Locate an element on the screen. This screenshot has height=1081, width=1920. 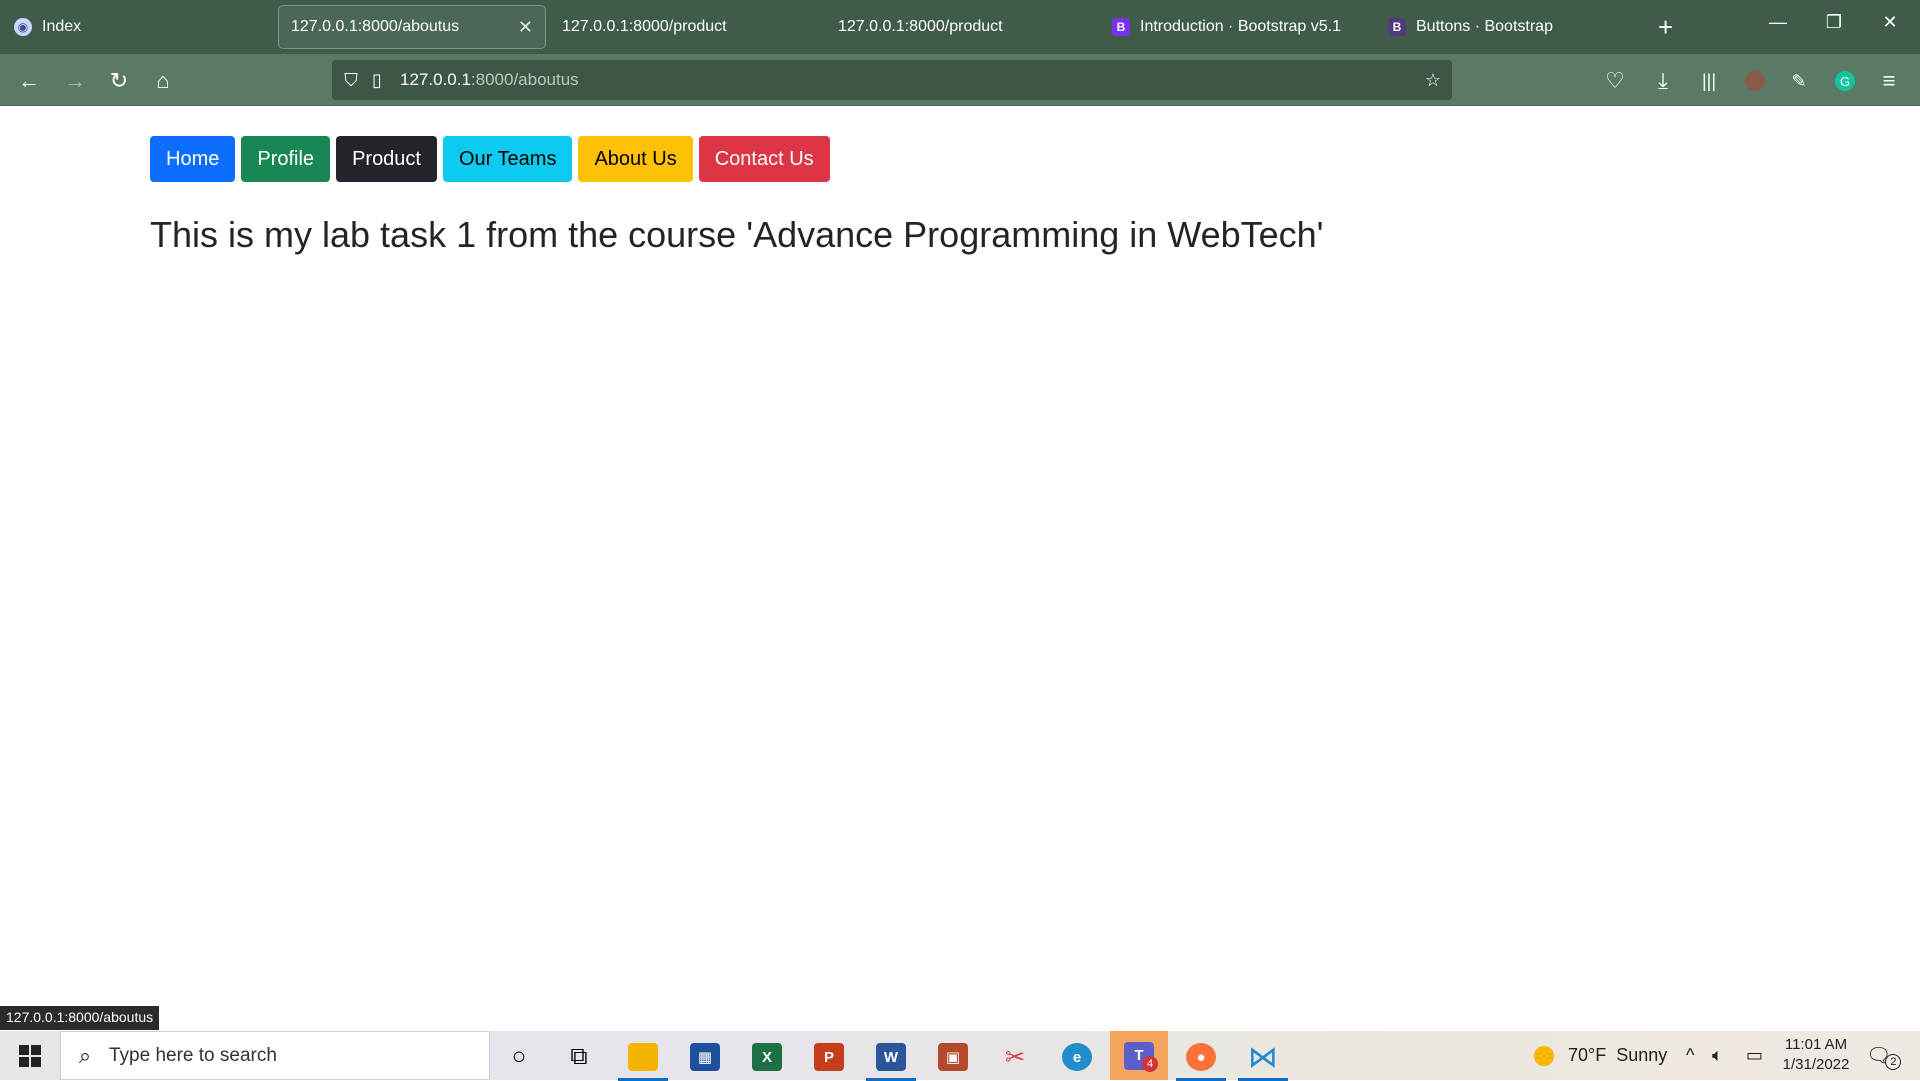
home-button: Home is located at coordinates (193, 159).